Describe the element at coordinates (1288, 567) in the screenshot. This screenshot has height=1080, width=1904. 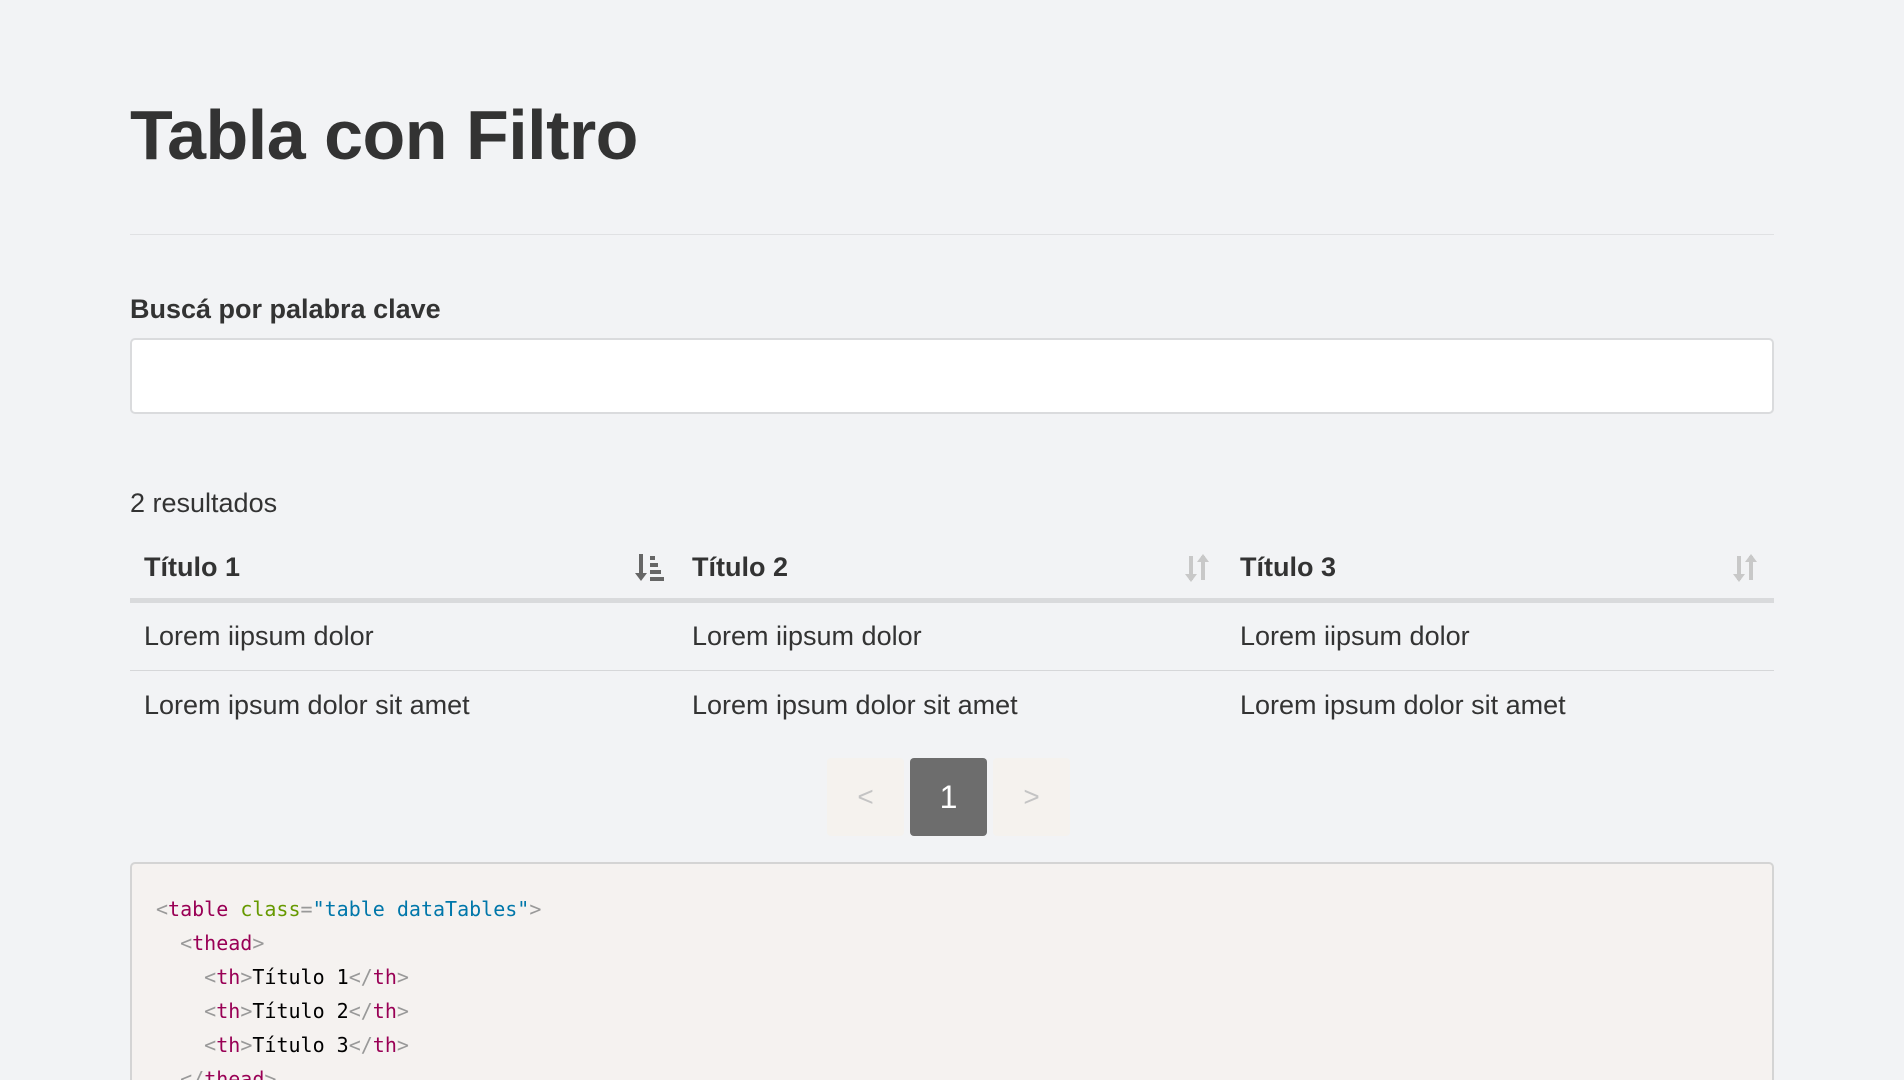
I see `column-header-label: Título 3` at that location.